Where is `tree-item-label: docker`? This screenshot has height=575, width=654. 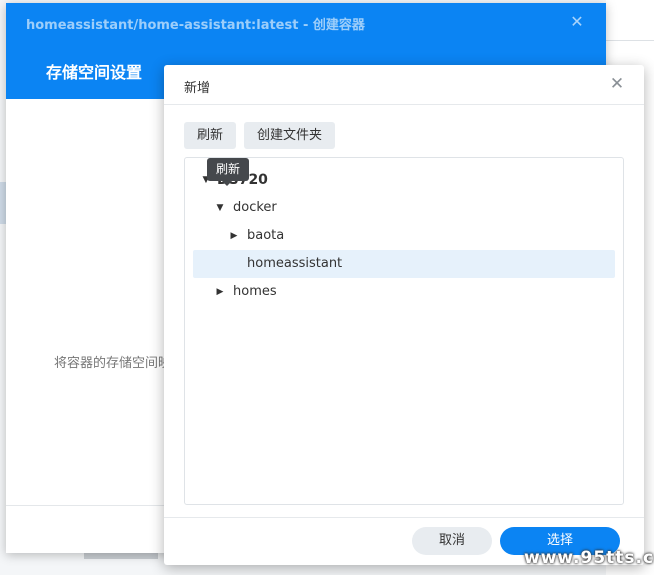 tree-item-label: docker is located at coordinates (255, 207).